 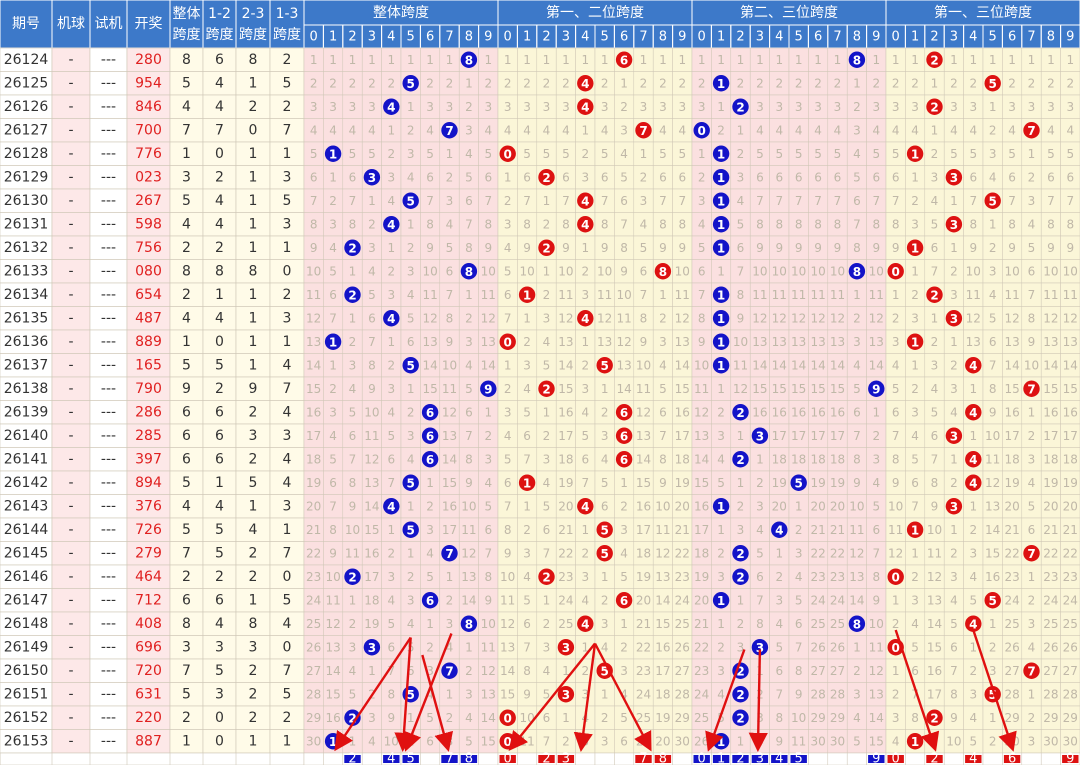 What do you see at coordinates (682, 577) in the screenshot?
I see `miss-count-span-12: 23` at bounding box center [682, 577].